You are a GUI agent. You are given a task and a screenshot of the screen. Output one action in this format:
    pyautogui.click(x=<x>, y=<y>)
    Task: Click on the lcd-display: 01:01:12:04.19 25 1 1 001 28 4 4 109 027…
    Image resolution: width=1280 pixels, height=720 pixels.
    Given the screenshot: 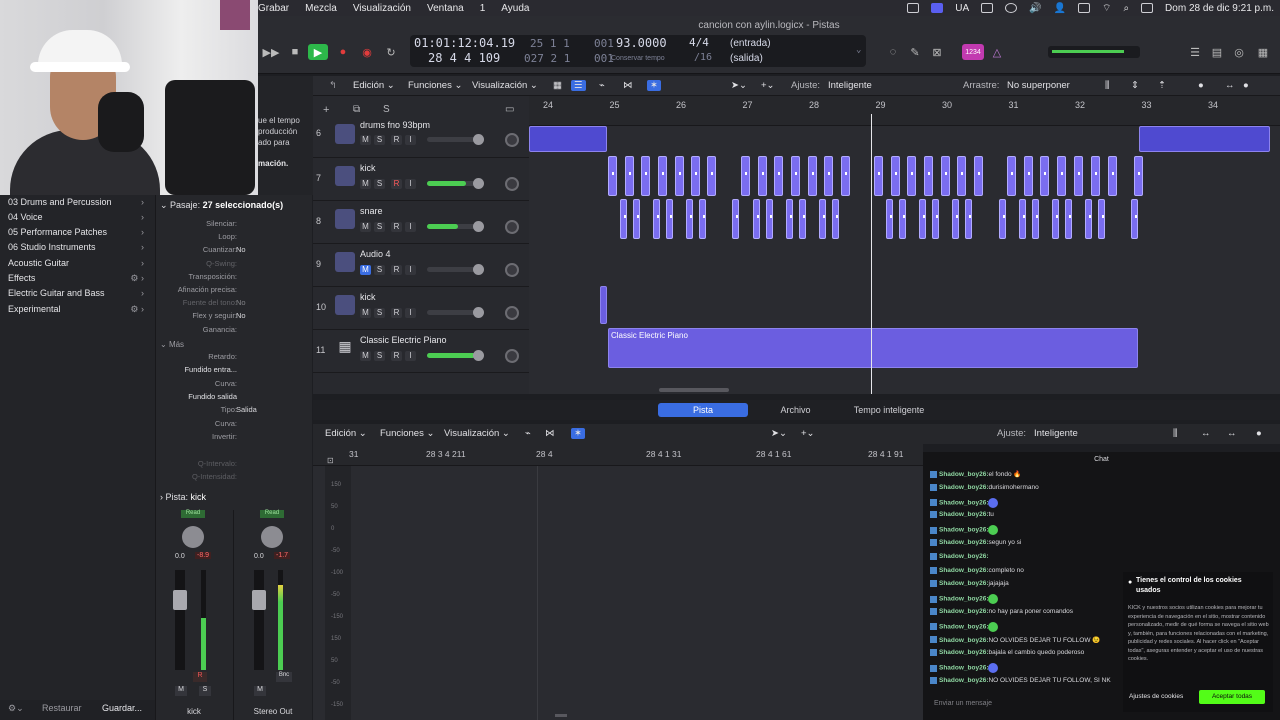 What is the action you would take?
    pyautogui.click(x=638, y=51)
    